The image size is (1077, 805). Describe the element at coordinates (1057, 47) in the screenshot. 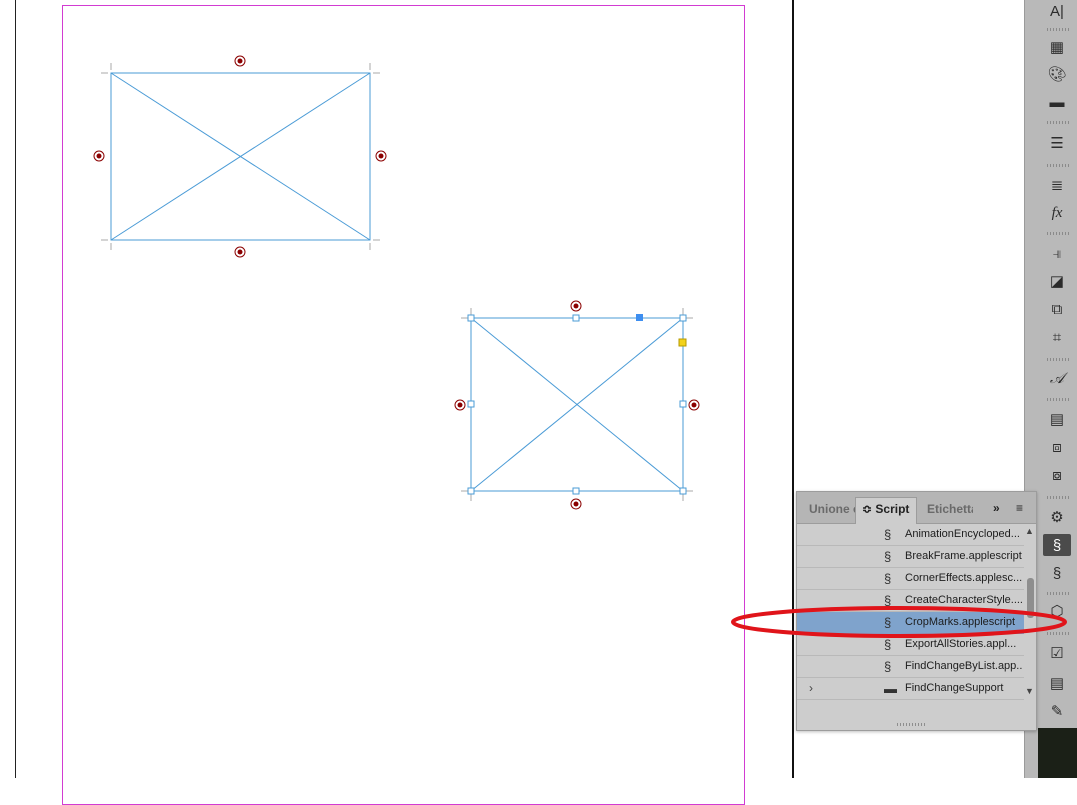

I see `swatches-icon: ▦` at that location.